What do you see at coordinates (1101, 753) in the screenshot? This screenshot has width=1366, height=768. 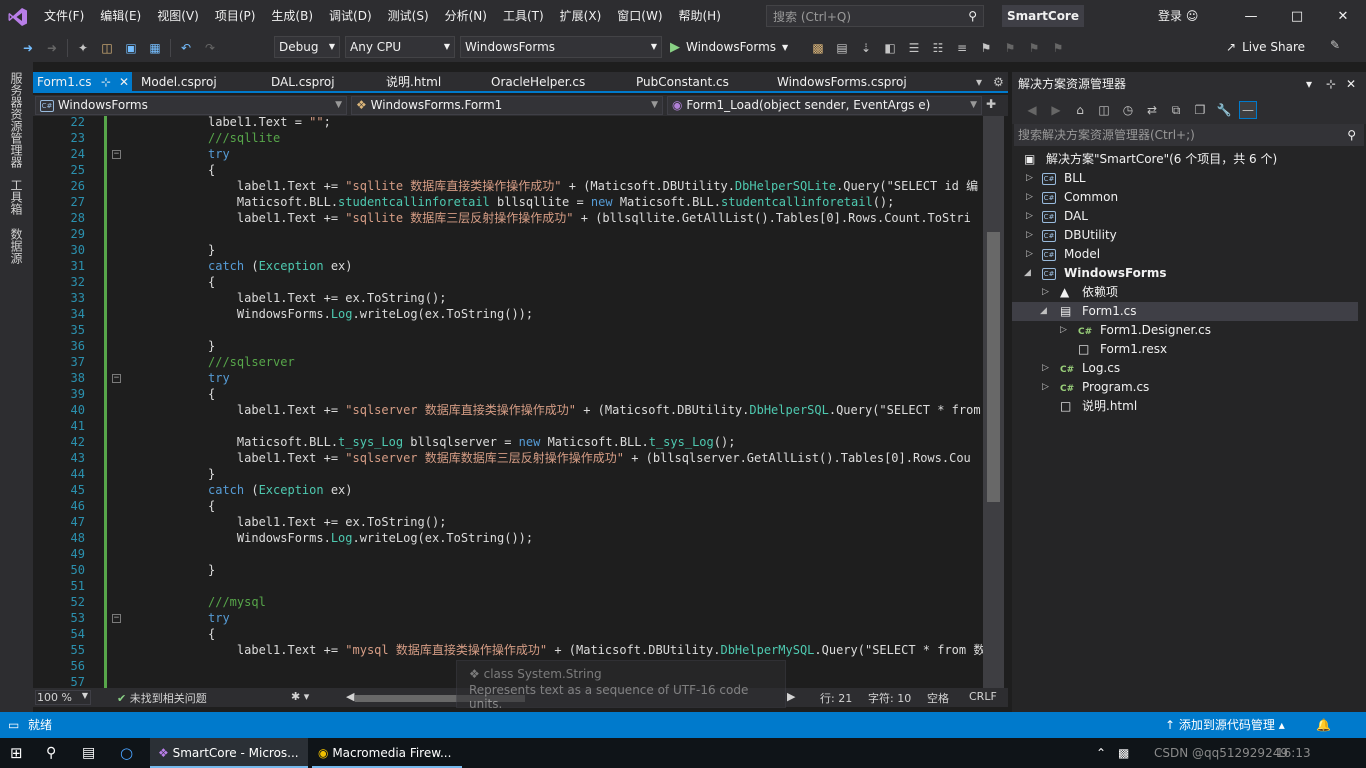 I see `tray-expand-icon: ⌃` at bounding box center [1101, 753].